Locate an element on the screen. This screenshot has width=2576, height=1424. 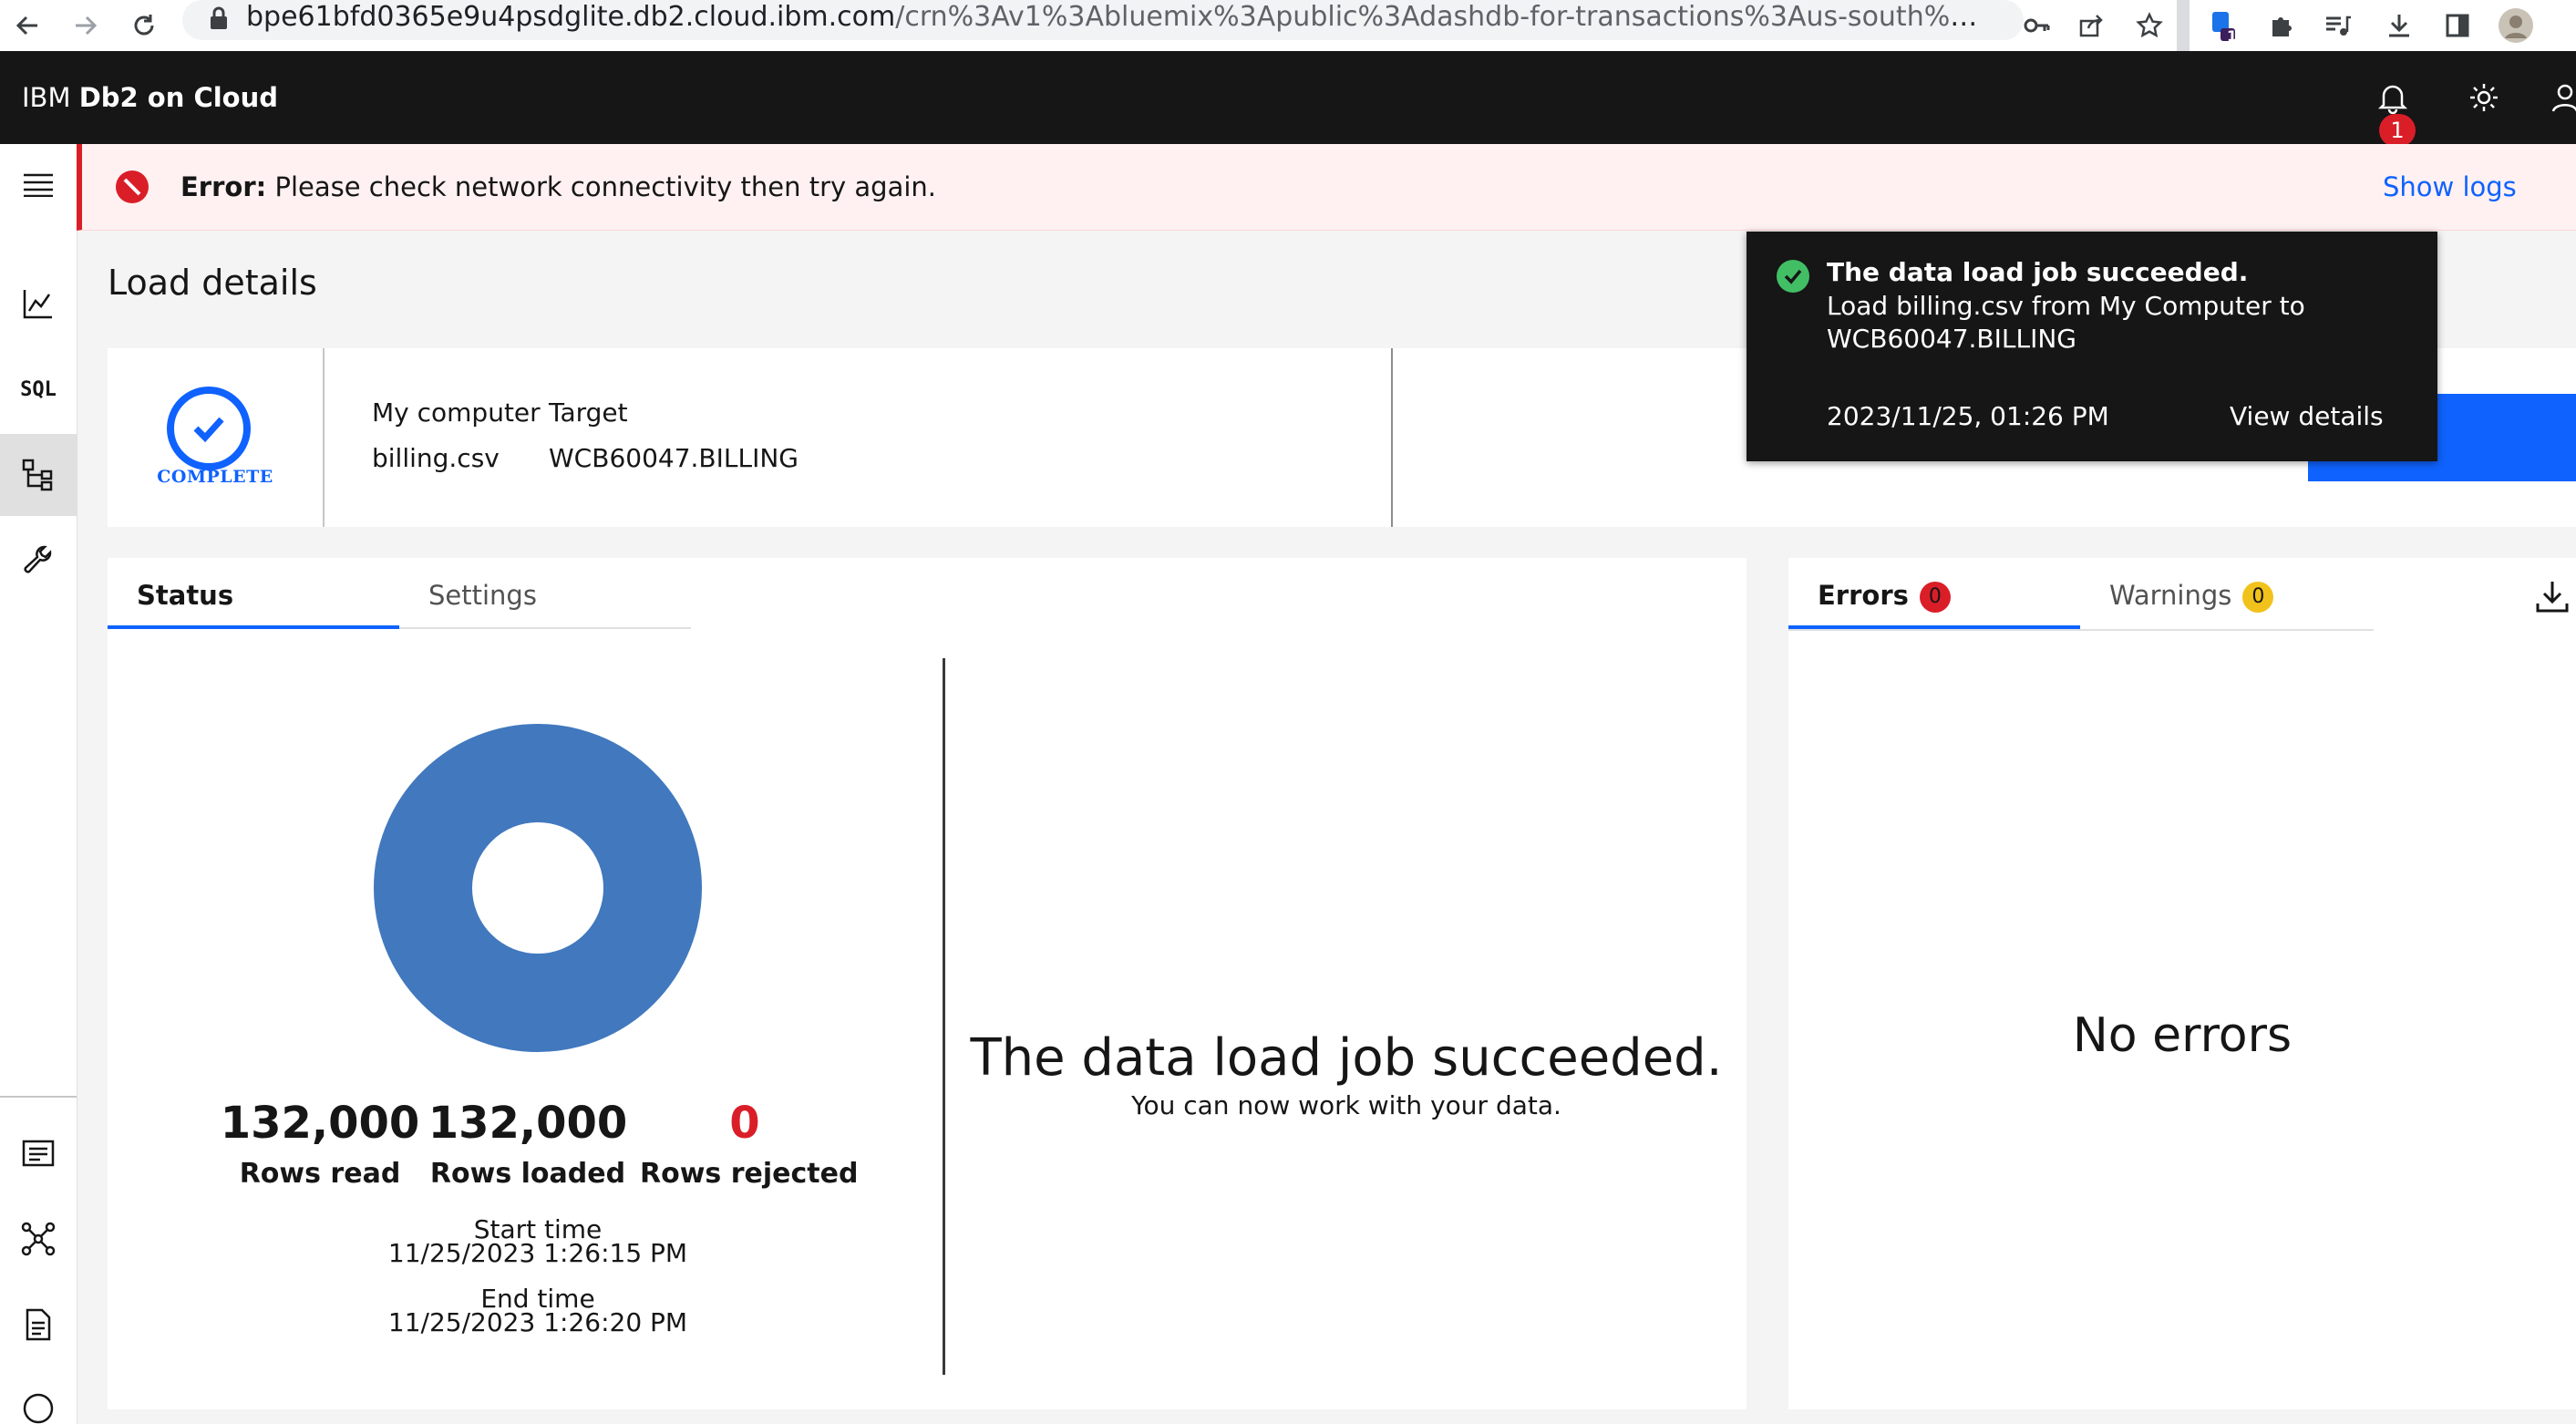
show-logs-link: Show logs is located at coordinates (2450, 187).